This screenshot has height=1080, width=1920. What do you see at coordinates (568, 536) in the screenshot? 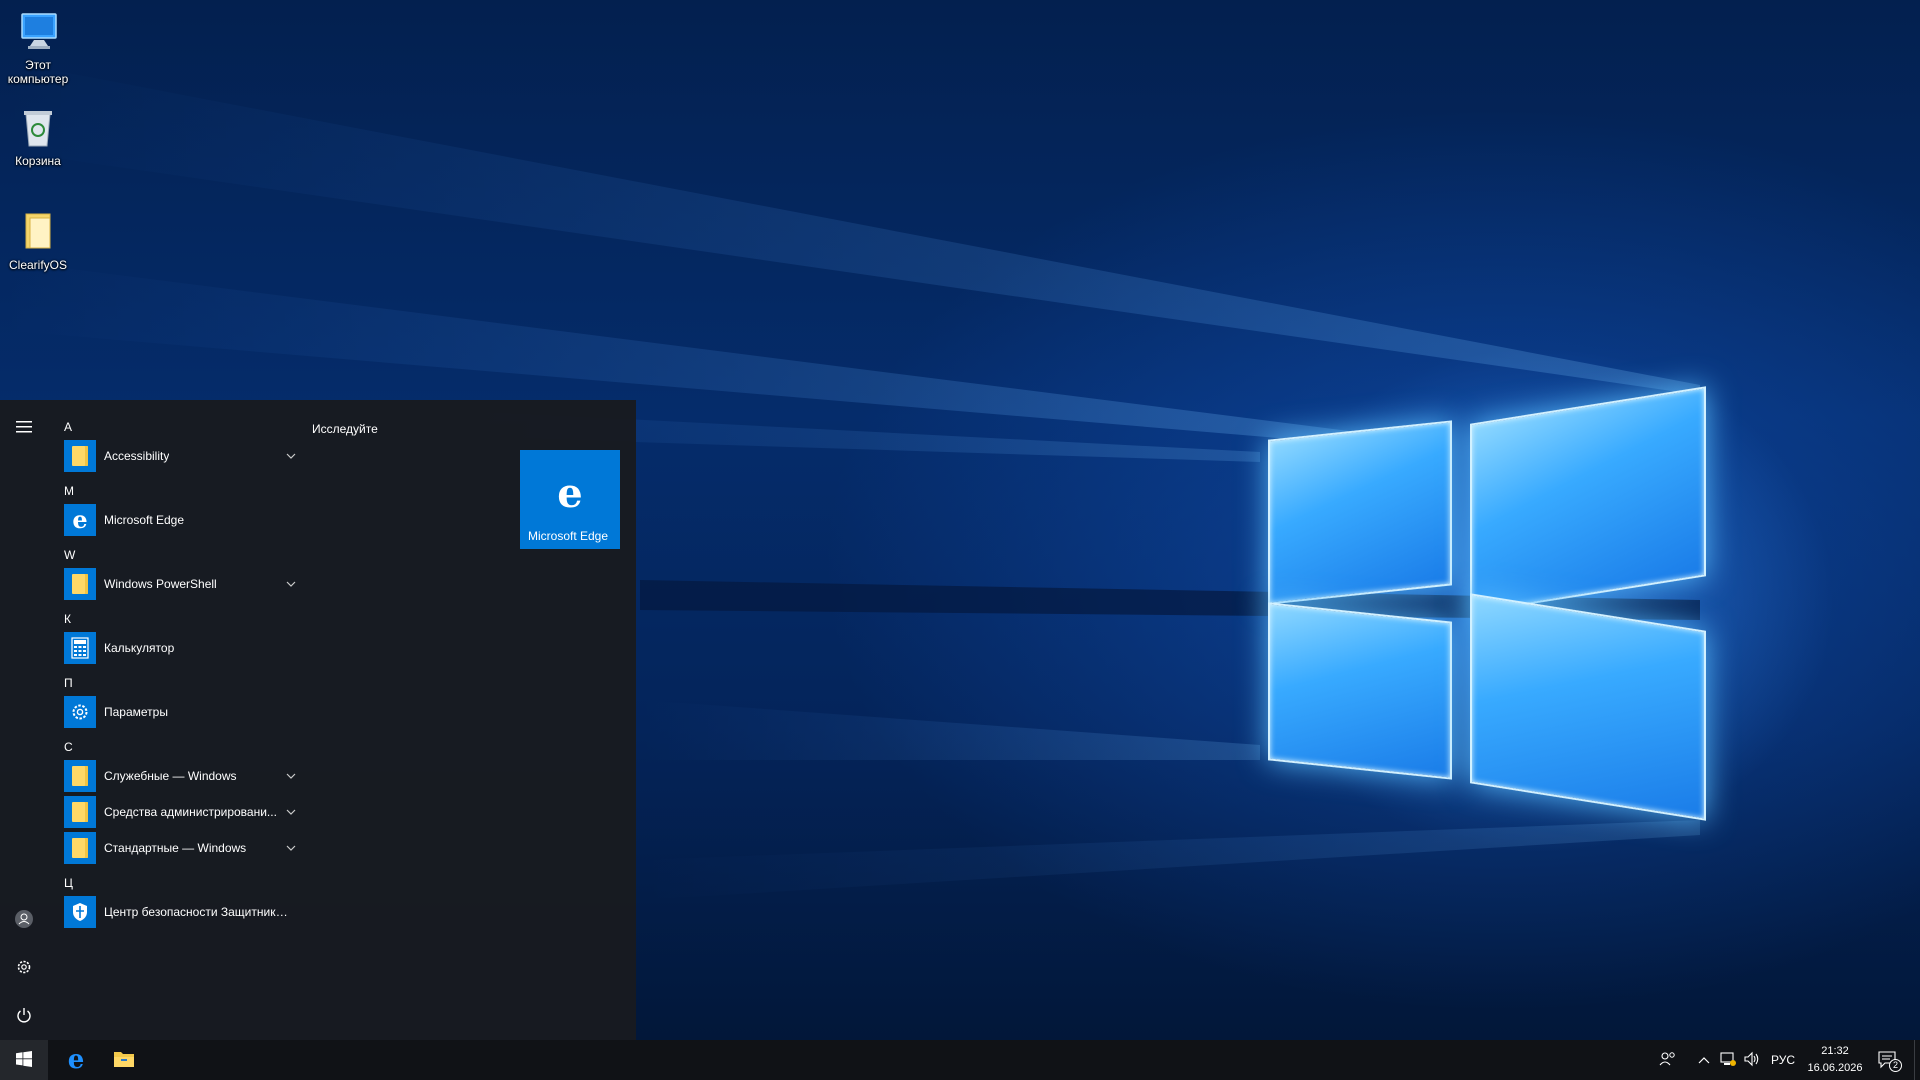
I see `tile-label: Microsoft Edge` at bounding box center [568, 536].